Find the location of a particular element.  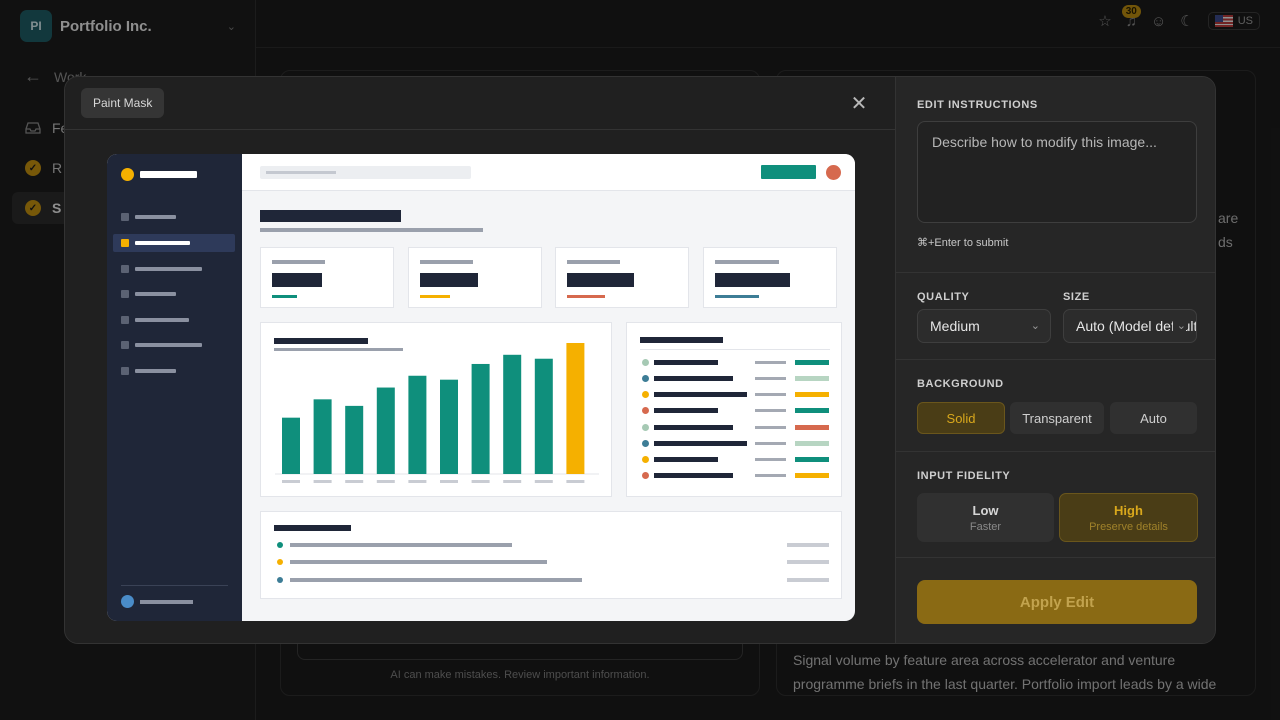

background-option-solid: Solid is located at coordinates (961, 418).